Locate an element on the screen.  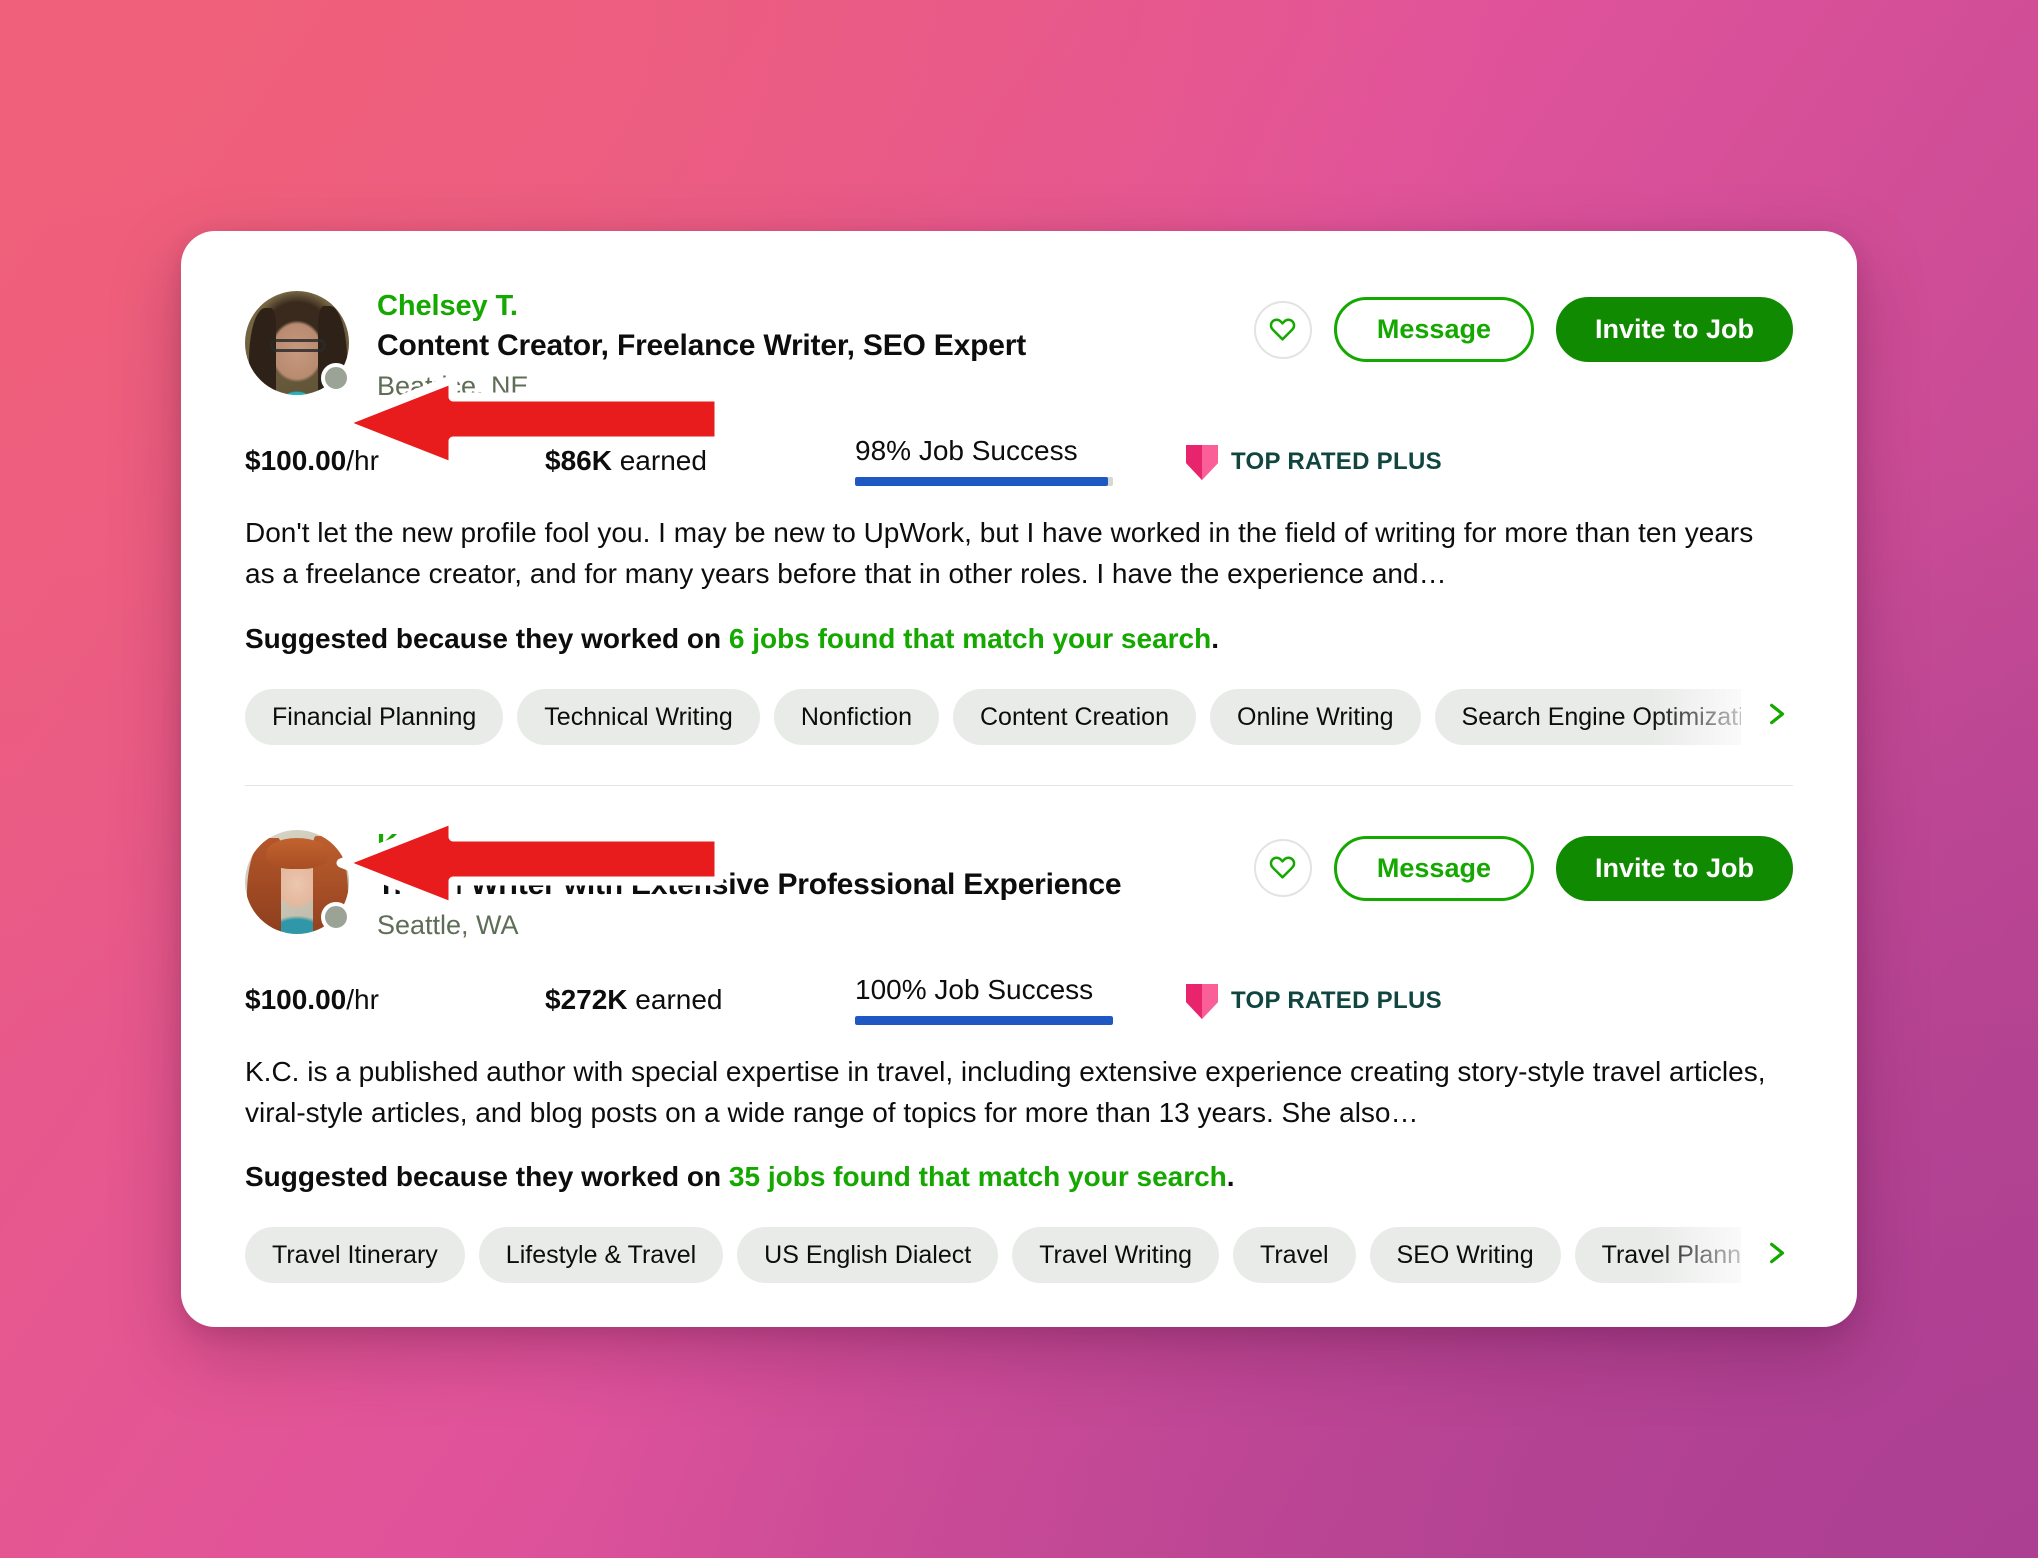
entry-divider is located at coordinates (1019, 785).